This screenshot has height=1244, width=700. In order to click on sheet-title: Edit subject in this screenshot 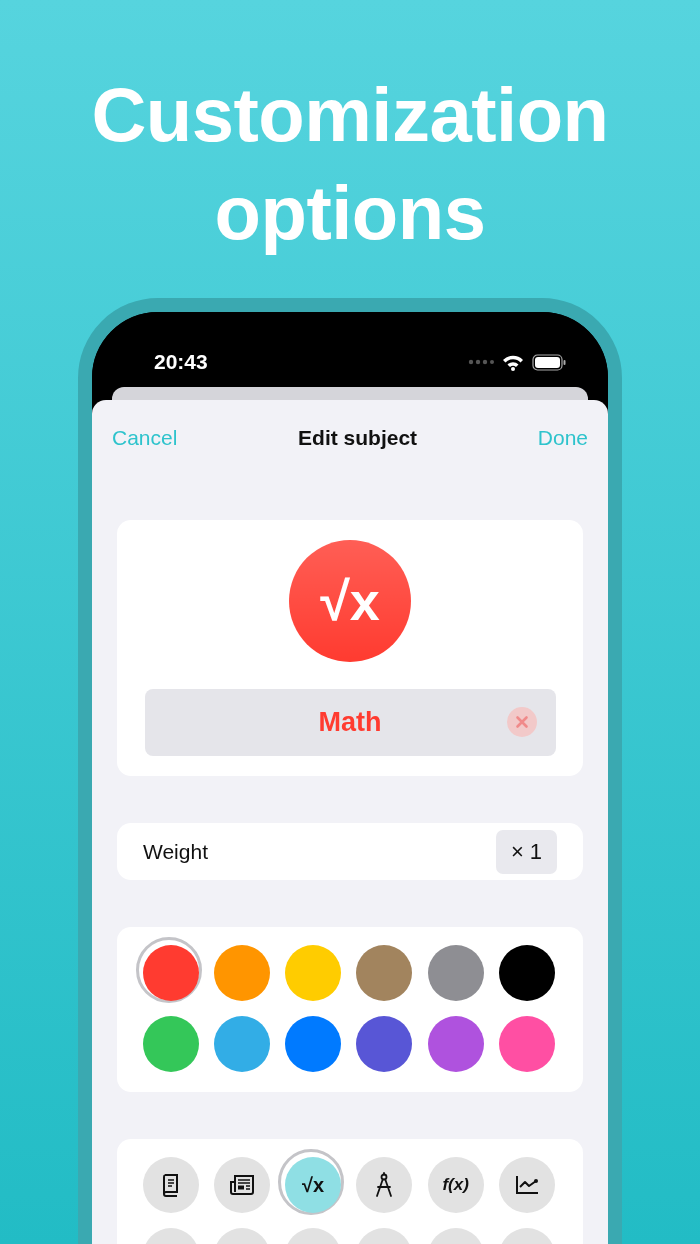, I will do `click(358, 438)`.